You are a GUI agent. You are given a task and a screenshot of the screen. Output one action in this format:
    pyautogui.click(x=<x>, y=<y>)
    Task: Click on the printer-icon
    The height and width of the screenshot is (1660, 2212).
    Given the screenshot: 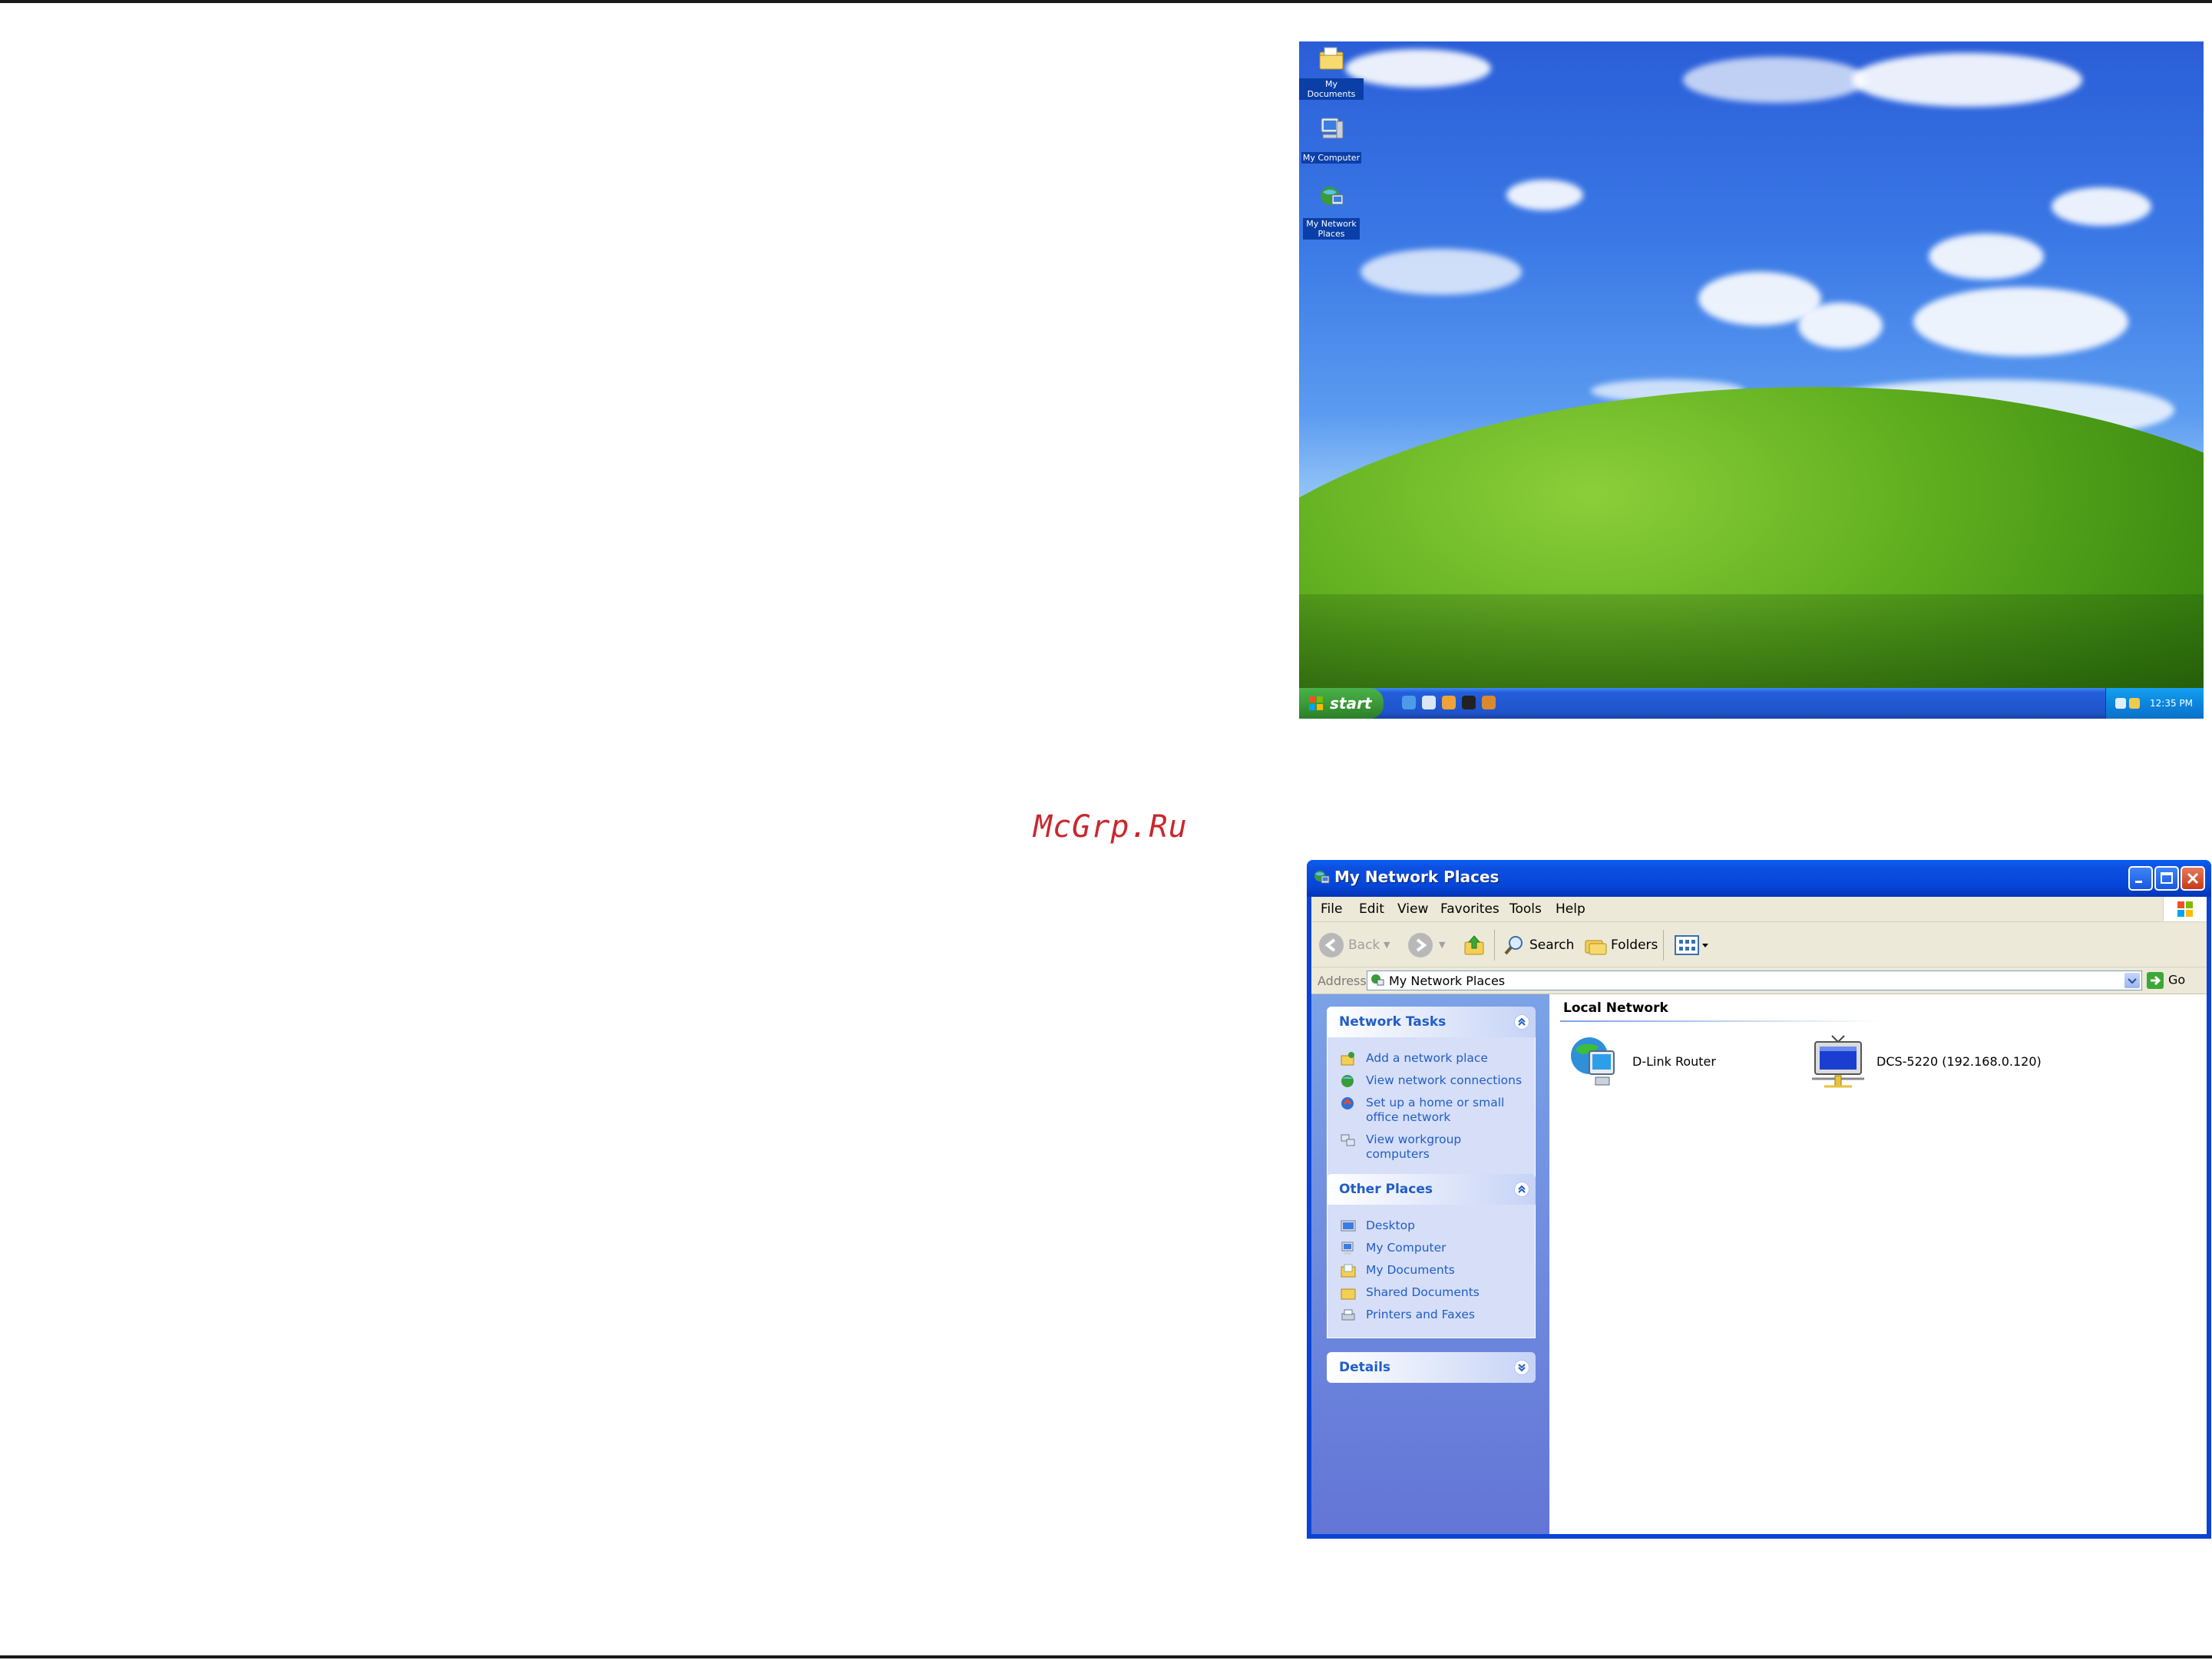 What is the action you would take?
    pyautogui.click(x=1348, y=1315)
    